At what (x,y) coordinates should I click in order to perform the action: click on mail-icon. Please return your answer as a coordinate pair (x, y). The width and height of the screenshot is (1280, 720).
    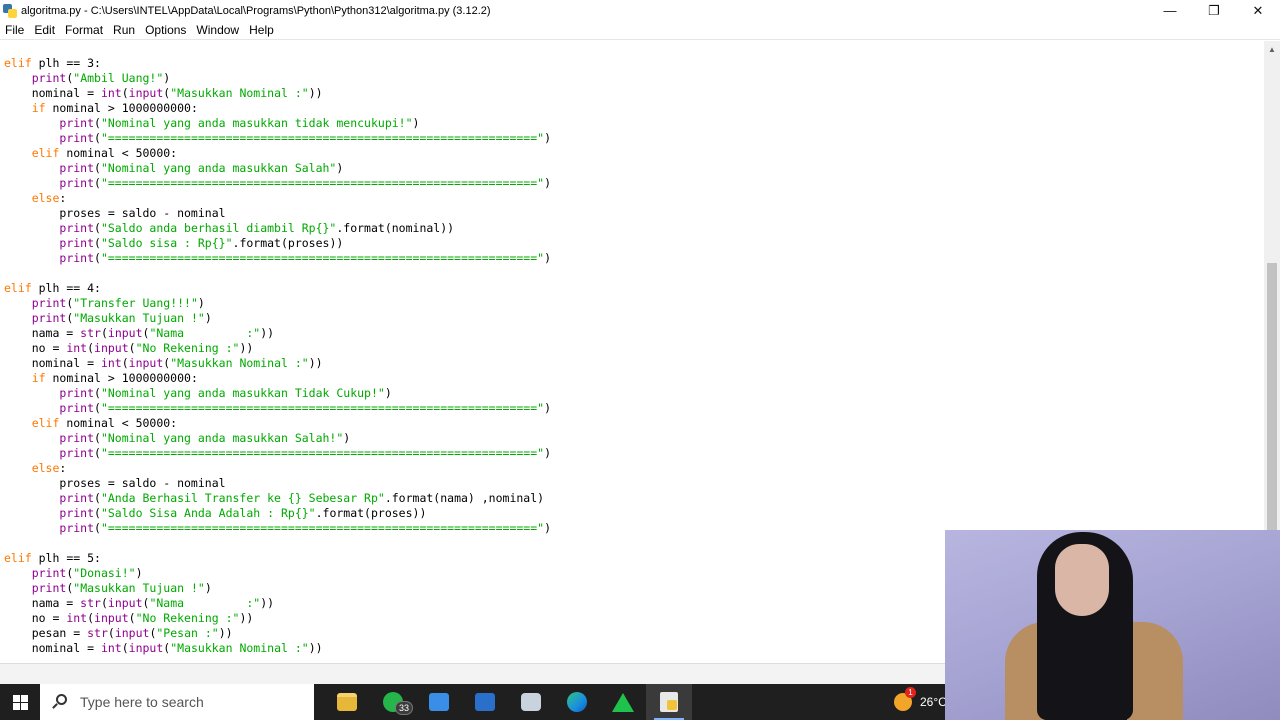
    Looking at the image, I should click on (485, 702).